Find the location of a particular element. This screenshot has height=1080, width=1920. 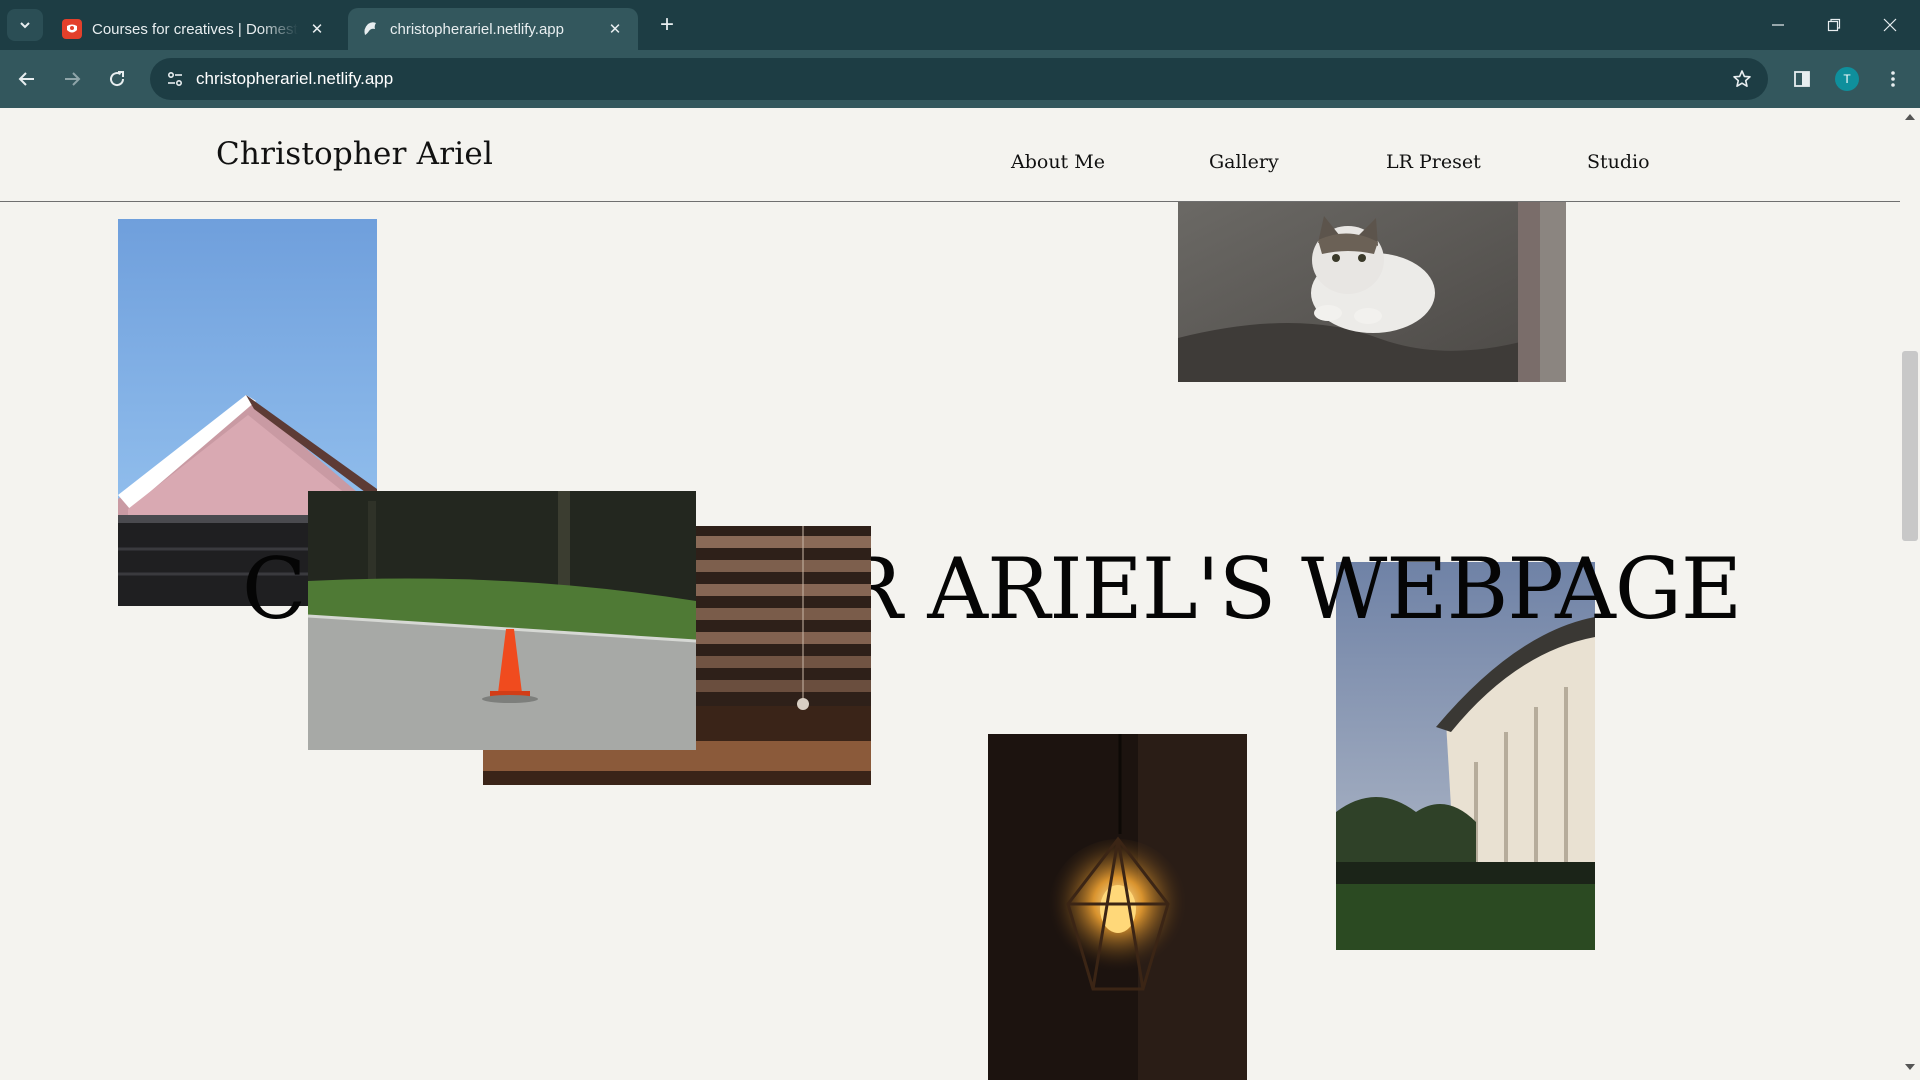

more-vertical-icon is located at coordinates (1893, 79).